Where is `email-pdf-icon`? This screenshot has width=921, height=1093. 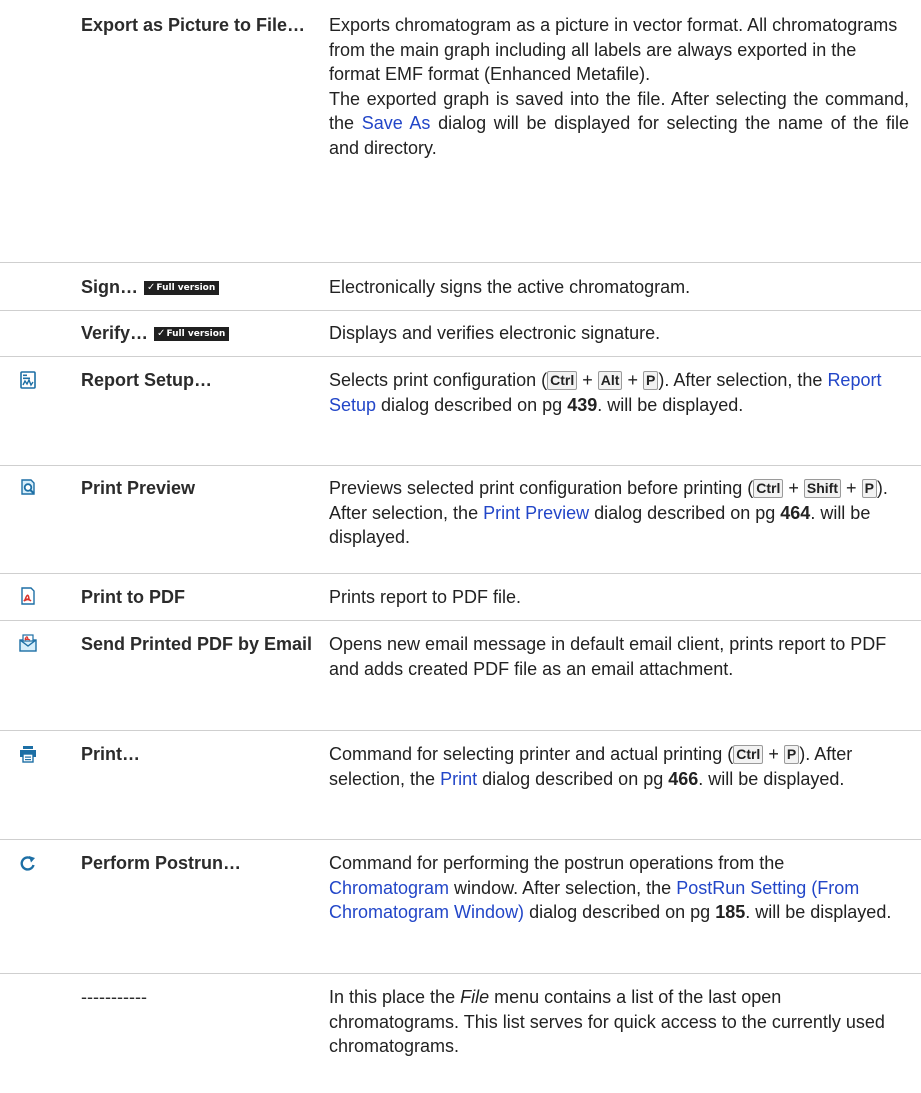 email-pdf-icon is located at coordinates (28, 643).